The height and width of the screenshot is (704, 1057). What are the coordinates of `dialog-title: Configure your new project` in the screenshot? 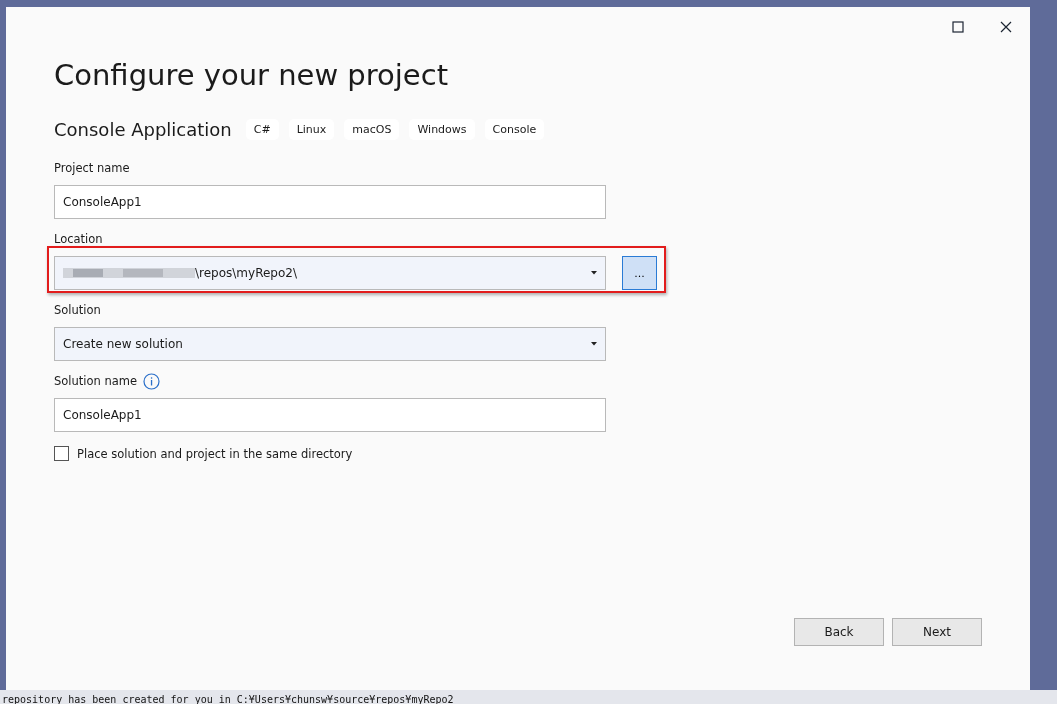 It's located at (251, 75).